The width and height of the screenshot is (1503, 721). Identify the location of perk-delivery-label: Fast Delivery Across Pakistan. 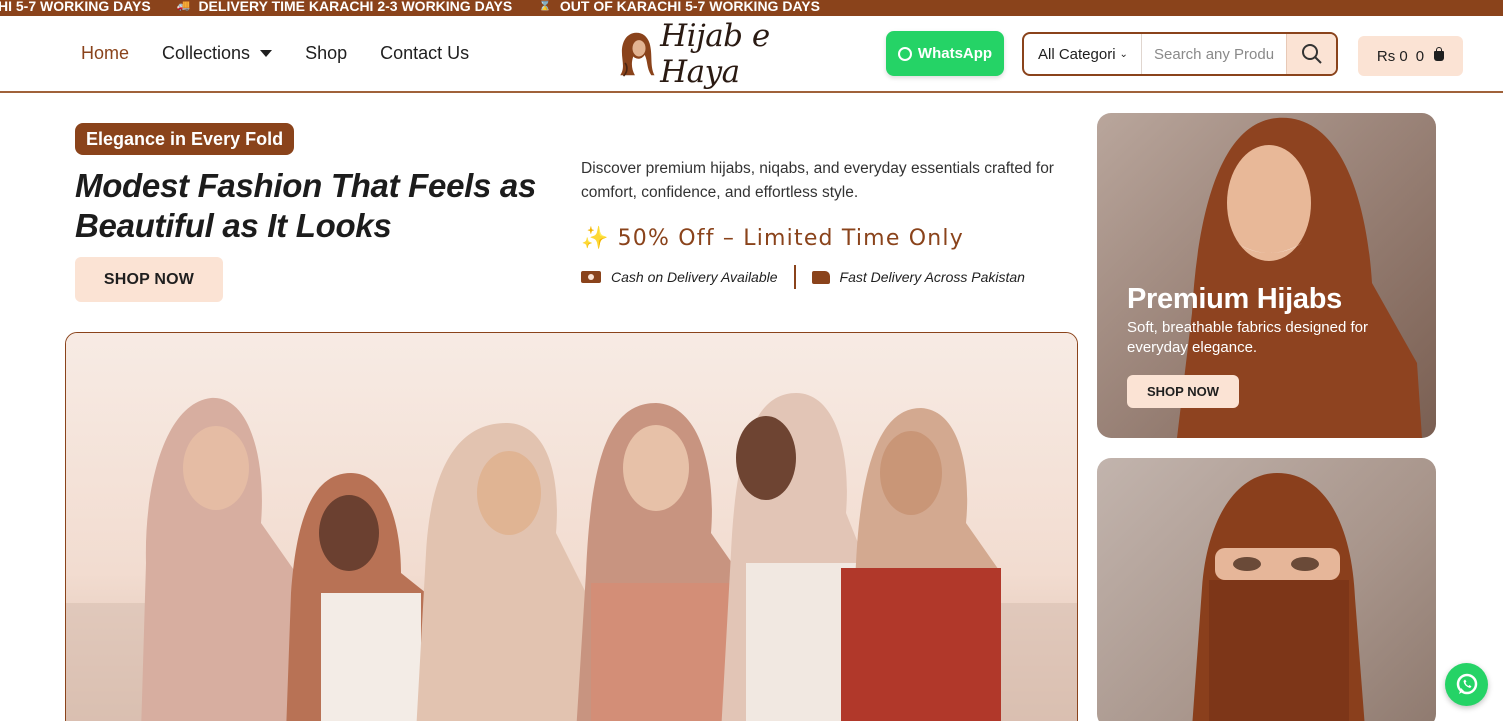
(932, 277).